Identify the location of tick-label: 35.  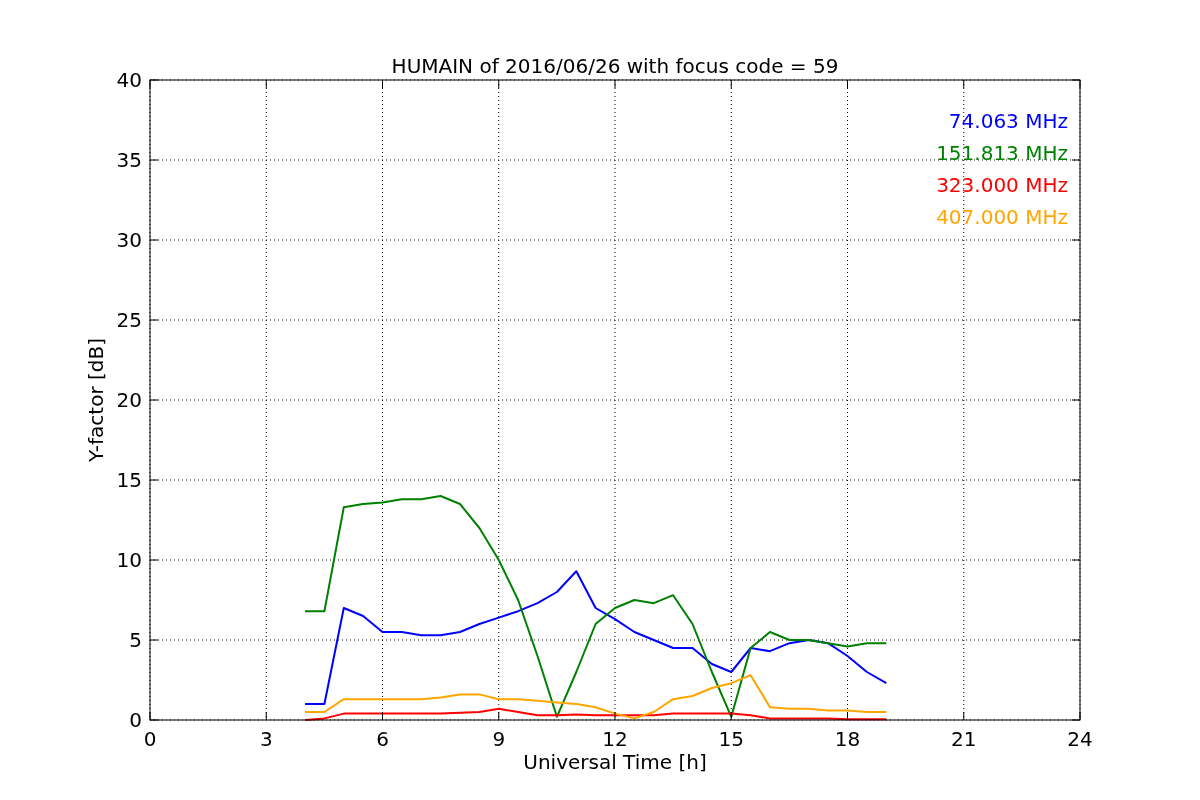
(129, 160).